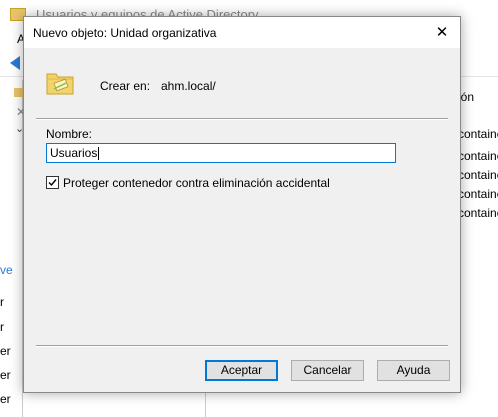 The width and height of the screenshot is (498, 417). What do you see at coordinates (327, 370) in the screenshot?
I see `cancel-button: Cancelar` at bounding box center [327, 370].